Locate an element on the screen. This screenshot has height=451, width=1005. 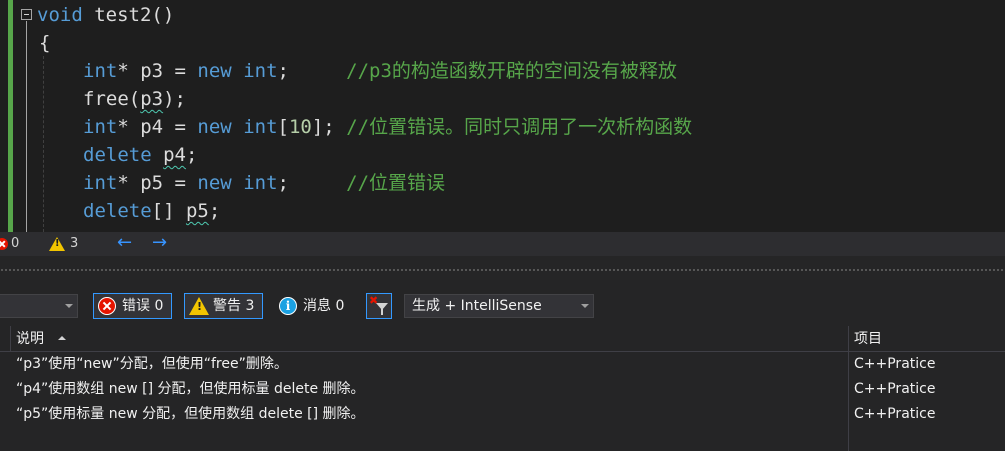
errors-filter-button: 错误 0 is located at coordinates (133, 306).